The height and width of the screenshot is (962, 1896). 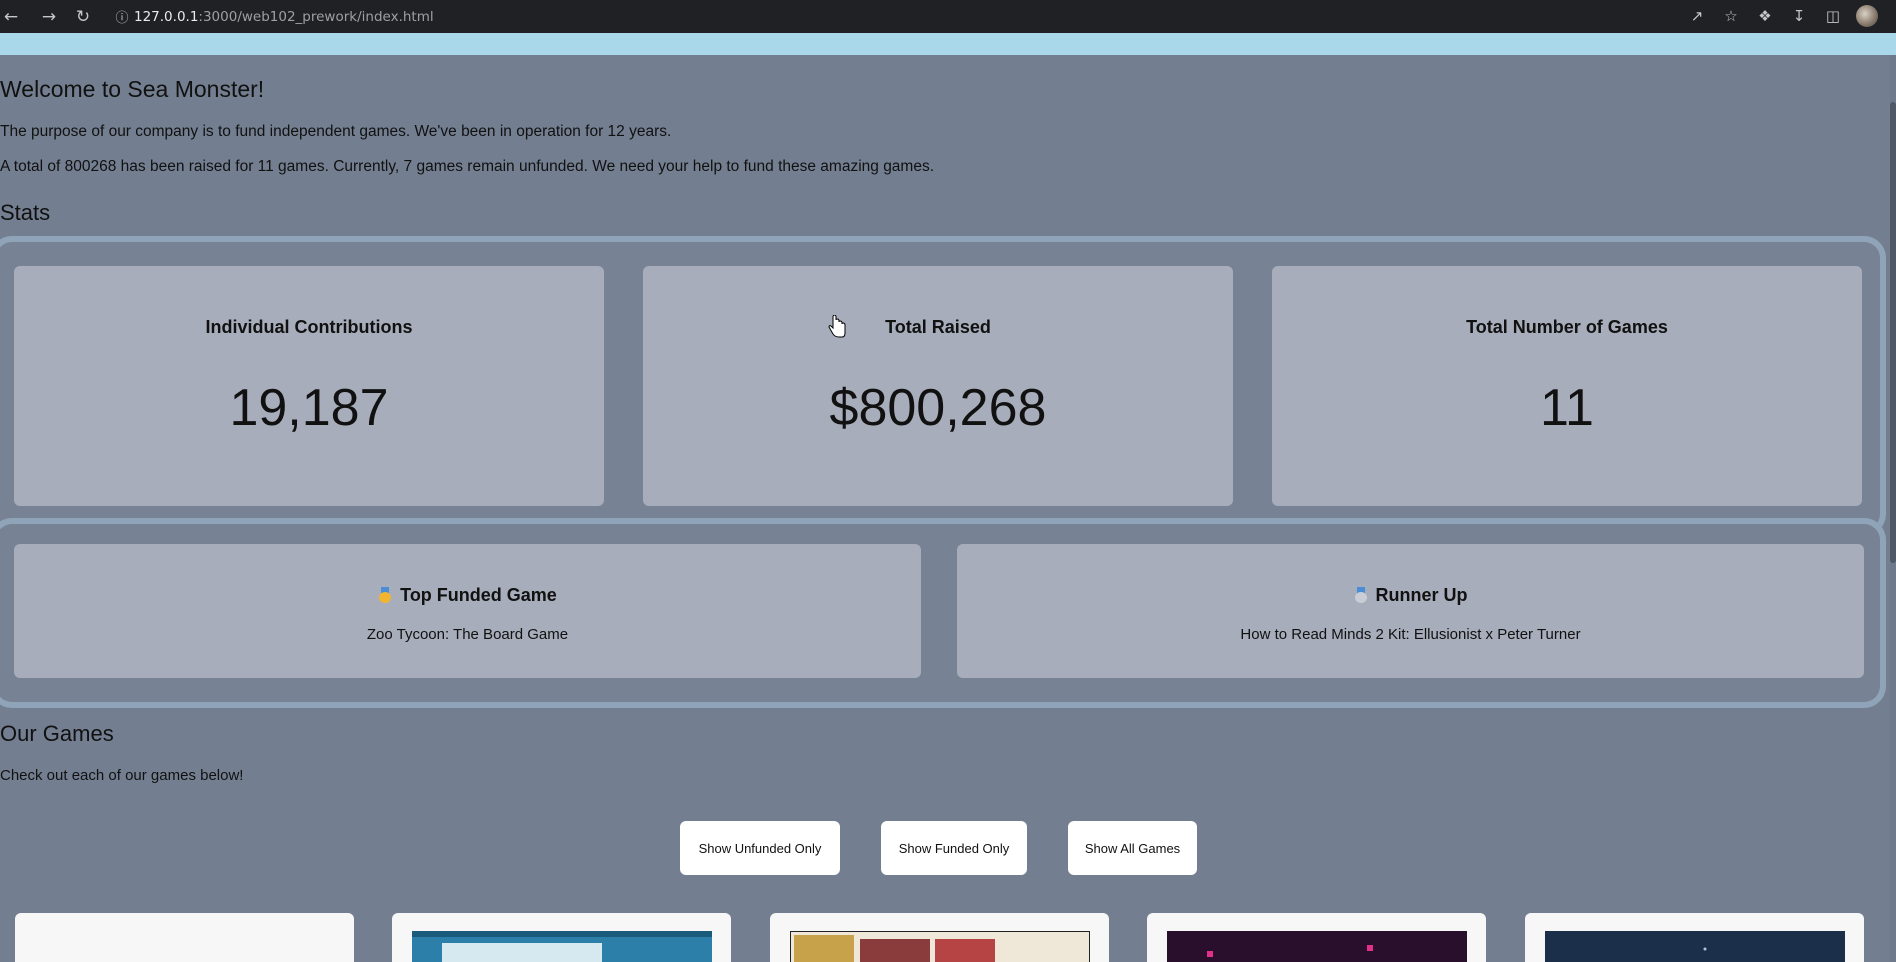 What do you see at coordinates (309, 327) in the screenshot?
I see `stat-label: Individual Contributions` at bounding box center [309, 327].